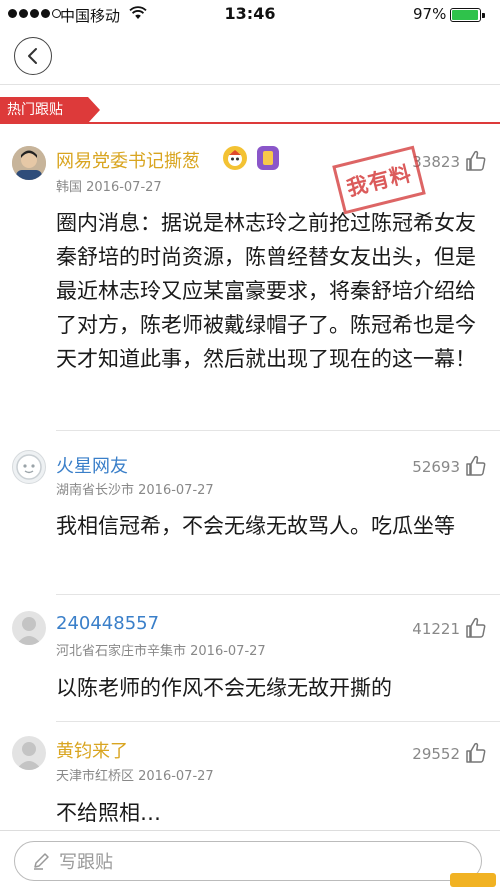  Describe the element at coordinates (473, 880) in the screenshot. I see `watermark-logo` at that location.